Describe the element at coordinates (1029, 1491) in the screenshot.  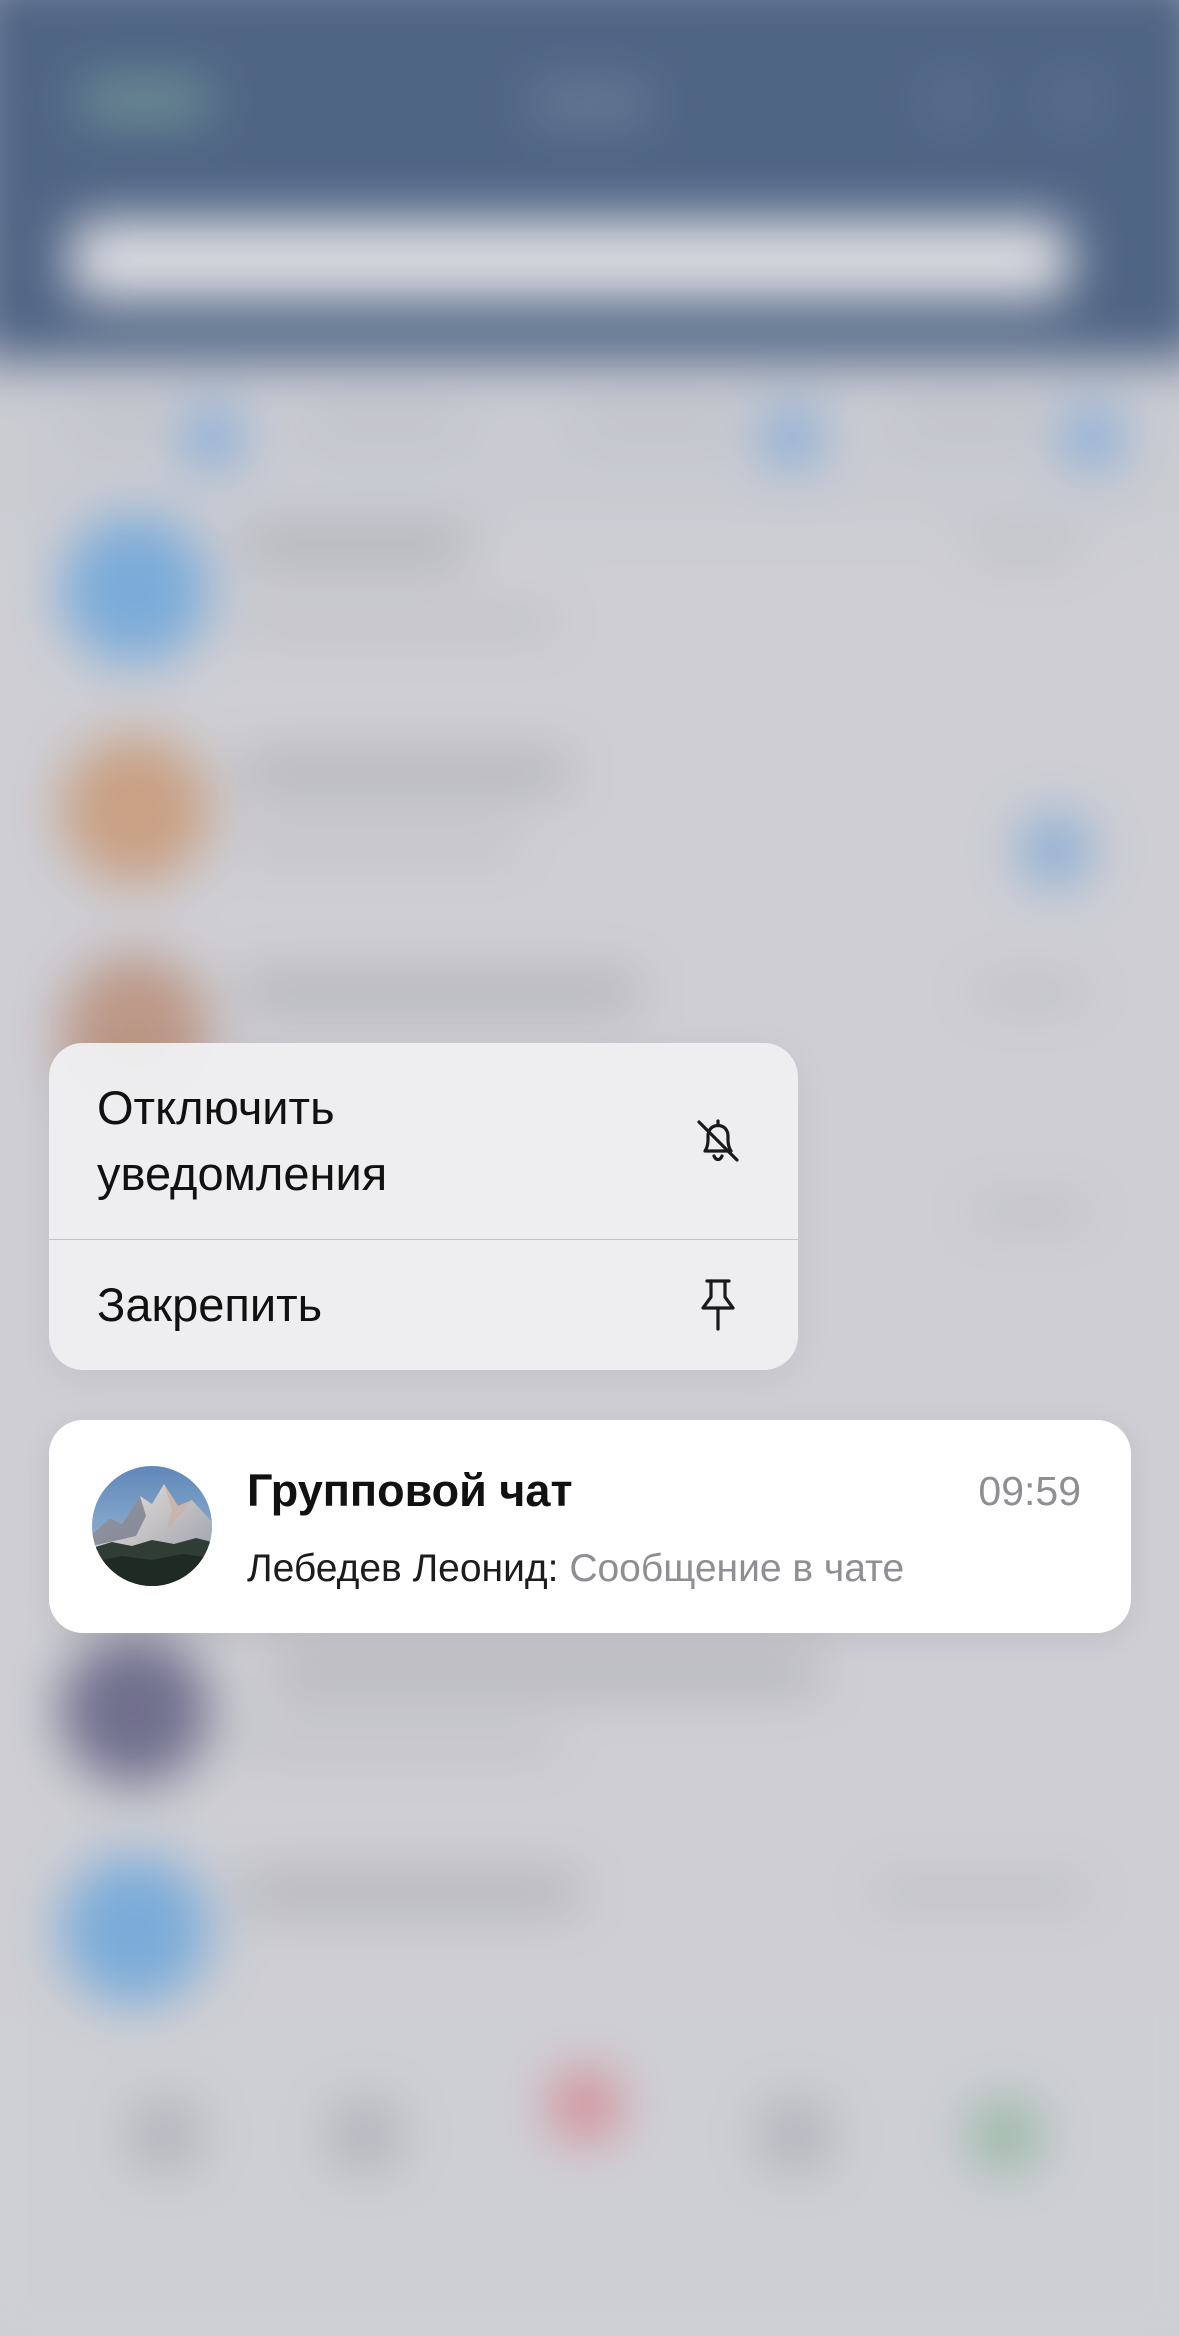
I see `chat-timestamp: 09:59` at that location.